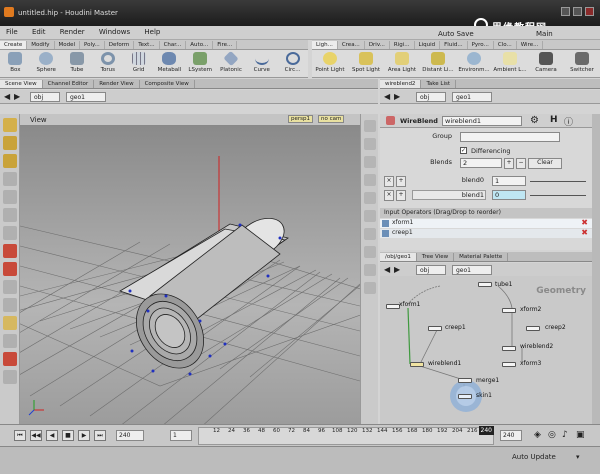 The image size is (600, 474). I want to click on key-icon: ◈, so click(537, 435).